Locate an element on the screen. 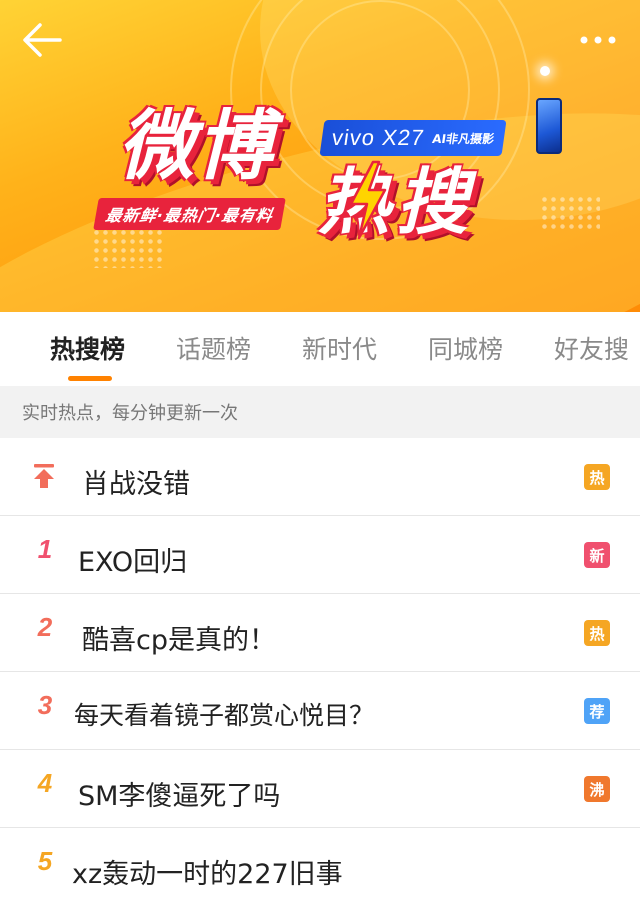 The image size is (640, 906). list-item-title: 每天看着镜子都赏心悦目？ is located at coordinates (224, 715).